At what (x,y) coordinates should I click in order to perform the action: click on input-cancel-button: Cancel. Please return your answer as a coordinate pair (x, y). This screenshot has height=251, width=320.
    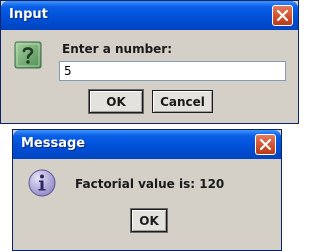
    Looking at the image, I should click on (182, 101).